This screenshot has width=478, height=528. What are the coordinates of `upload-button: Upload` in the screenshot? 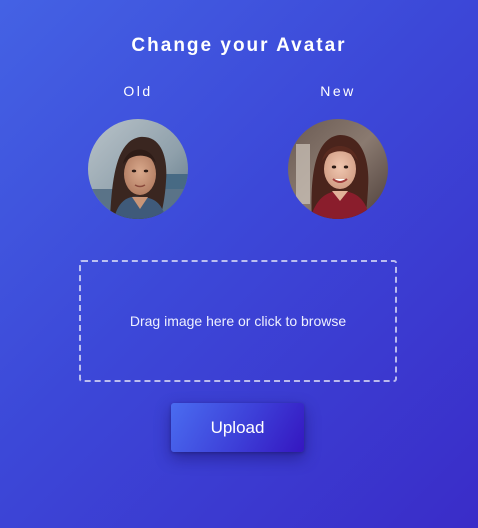 It's located at (237, 427).